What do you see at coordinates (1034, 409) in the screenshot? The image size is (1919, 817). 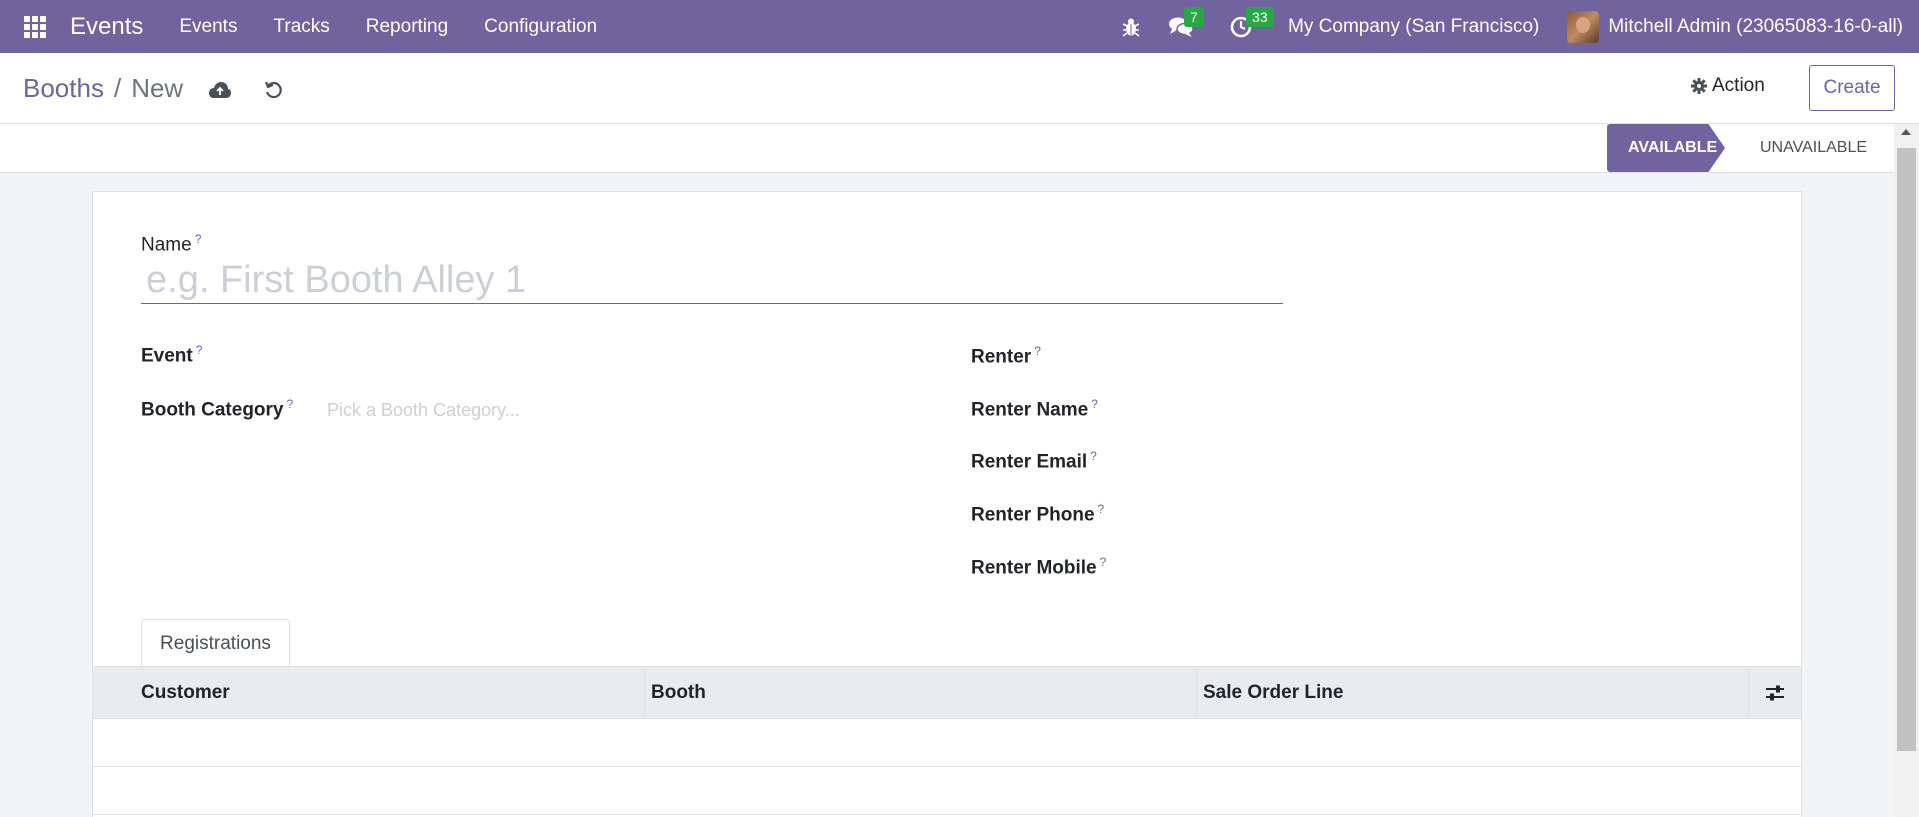 I see `renter-name-field-label: Renter Name?` at bounding box center [1034, 409].